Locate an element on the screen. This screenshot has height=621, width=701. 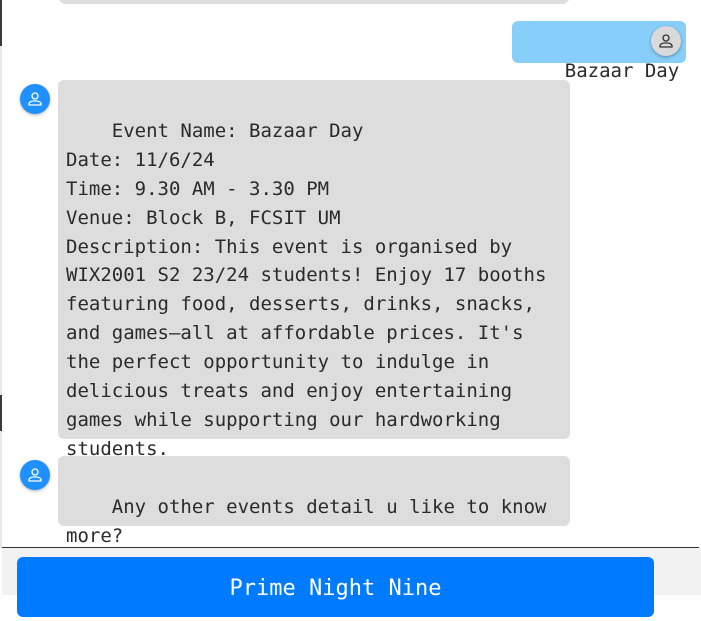
event-option-label: Prime Night Nine is located at coordinates (335, 588).